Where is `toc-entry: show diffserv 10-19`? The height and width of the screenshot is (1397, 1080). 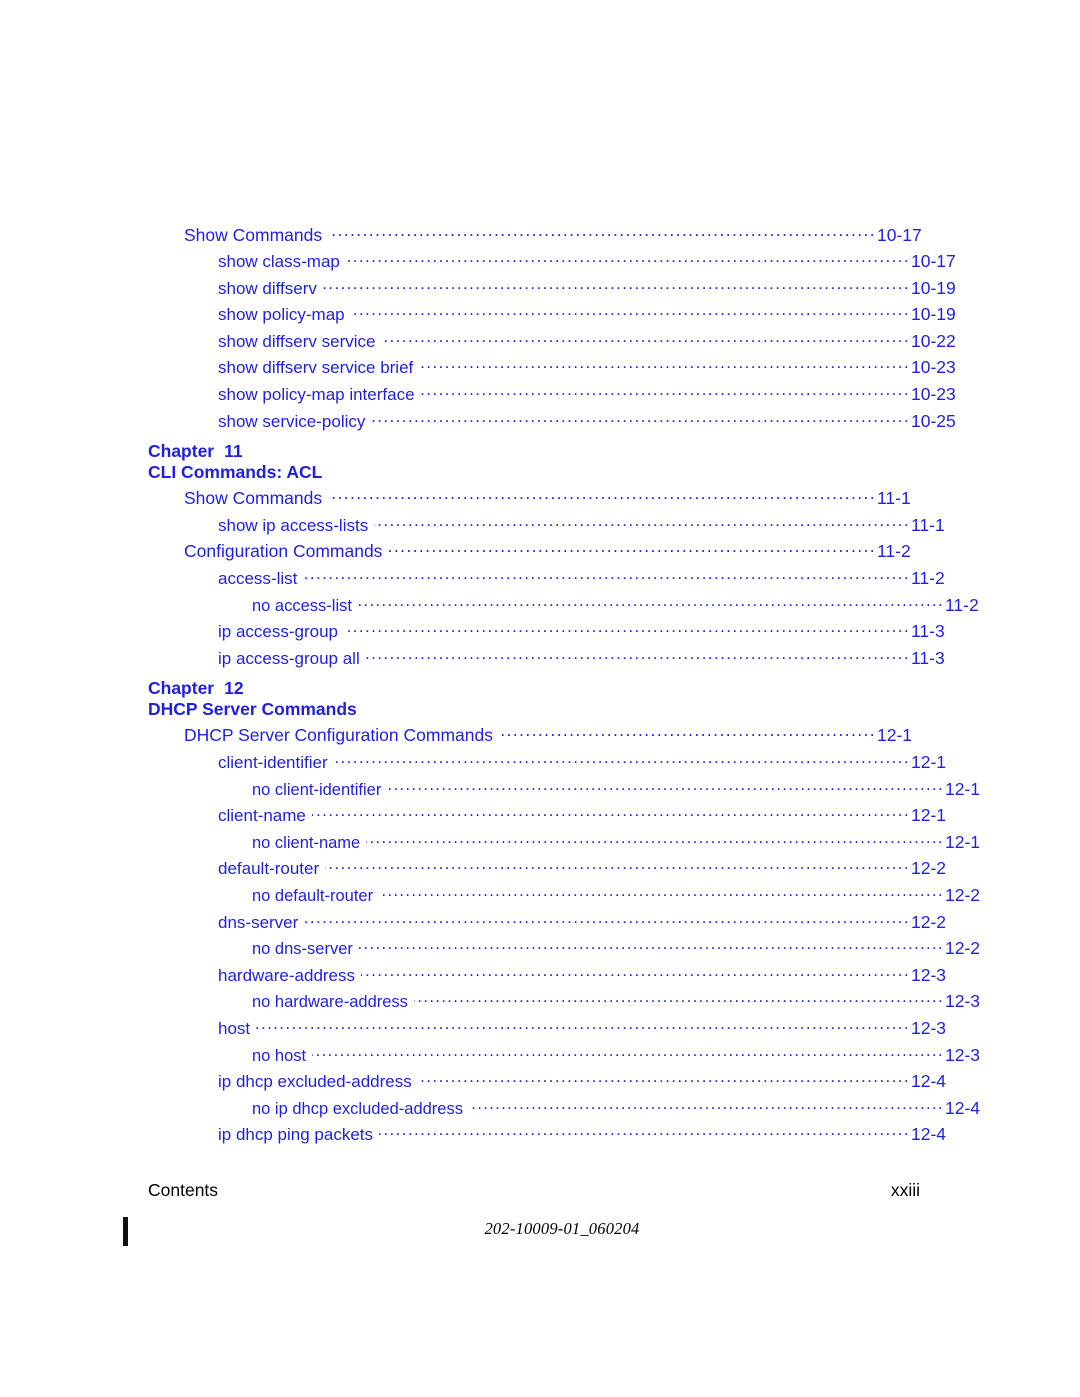 toc-entry: show diffserv 10-19 is located at coordinates (555, 289).